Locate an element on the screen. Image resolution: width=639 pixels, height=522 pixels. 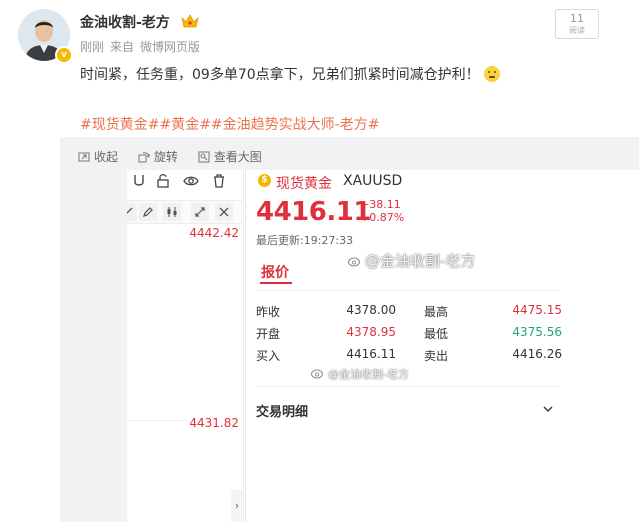
image-toolbar: 收起 旋转 查看大图 is located at coordinates (178, 157).